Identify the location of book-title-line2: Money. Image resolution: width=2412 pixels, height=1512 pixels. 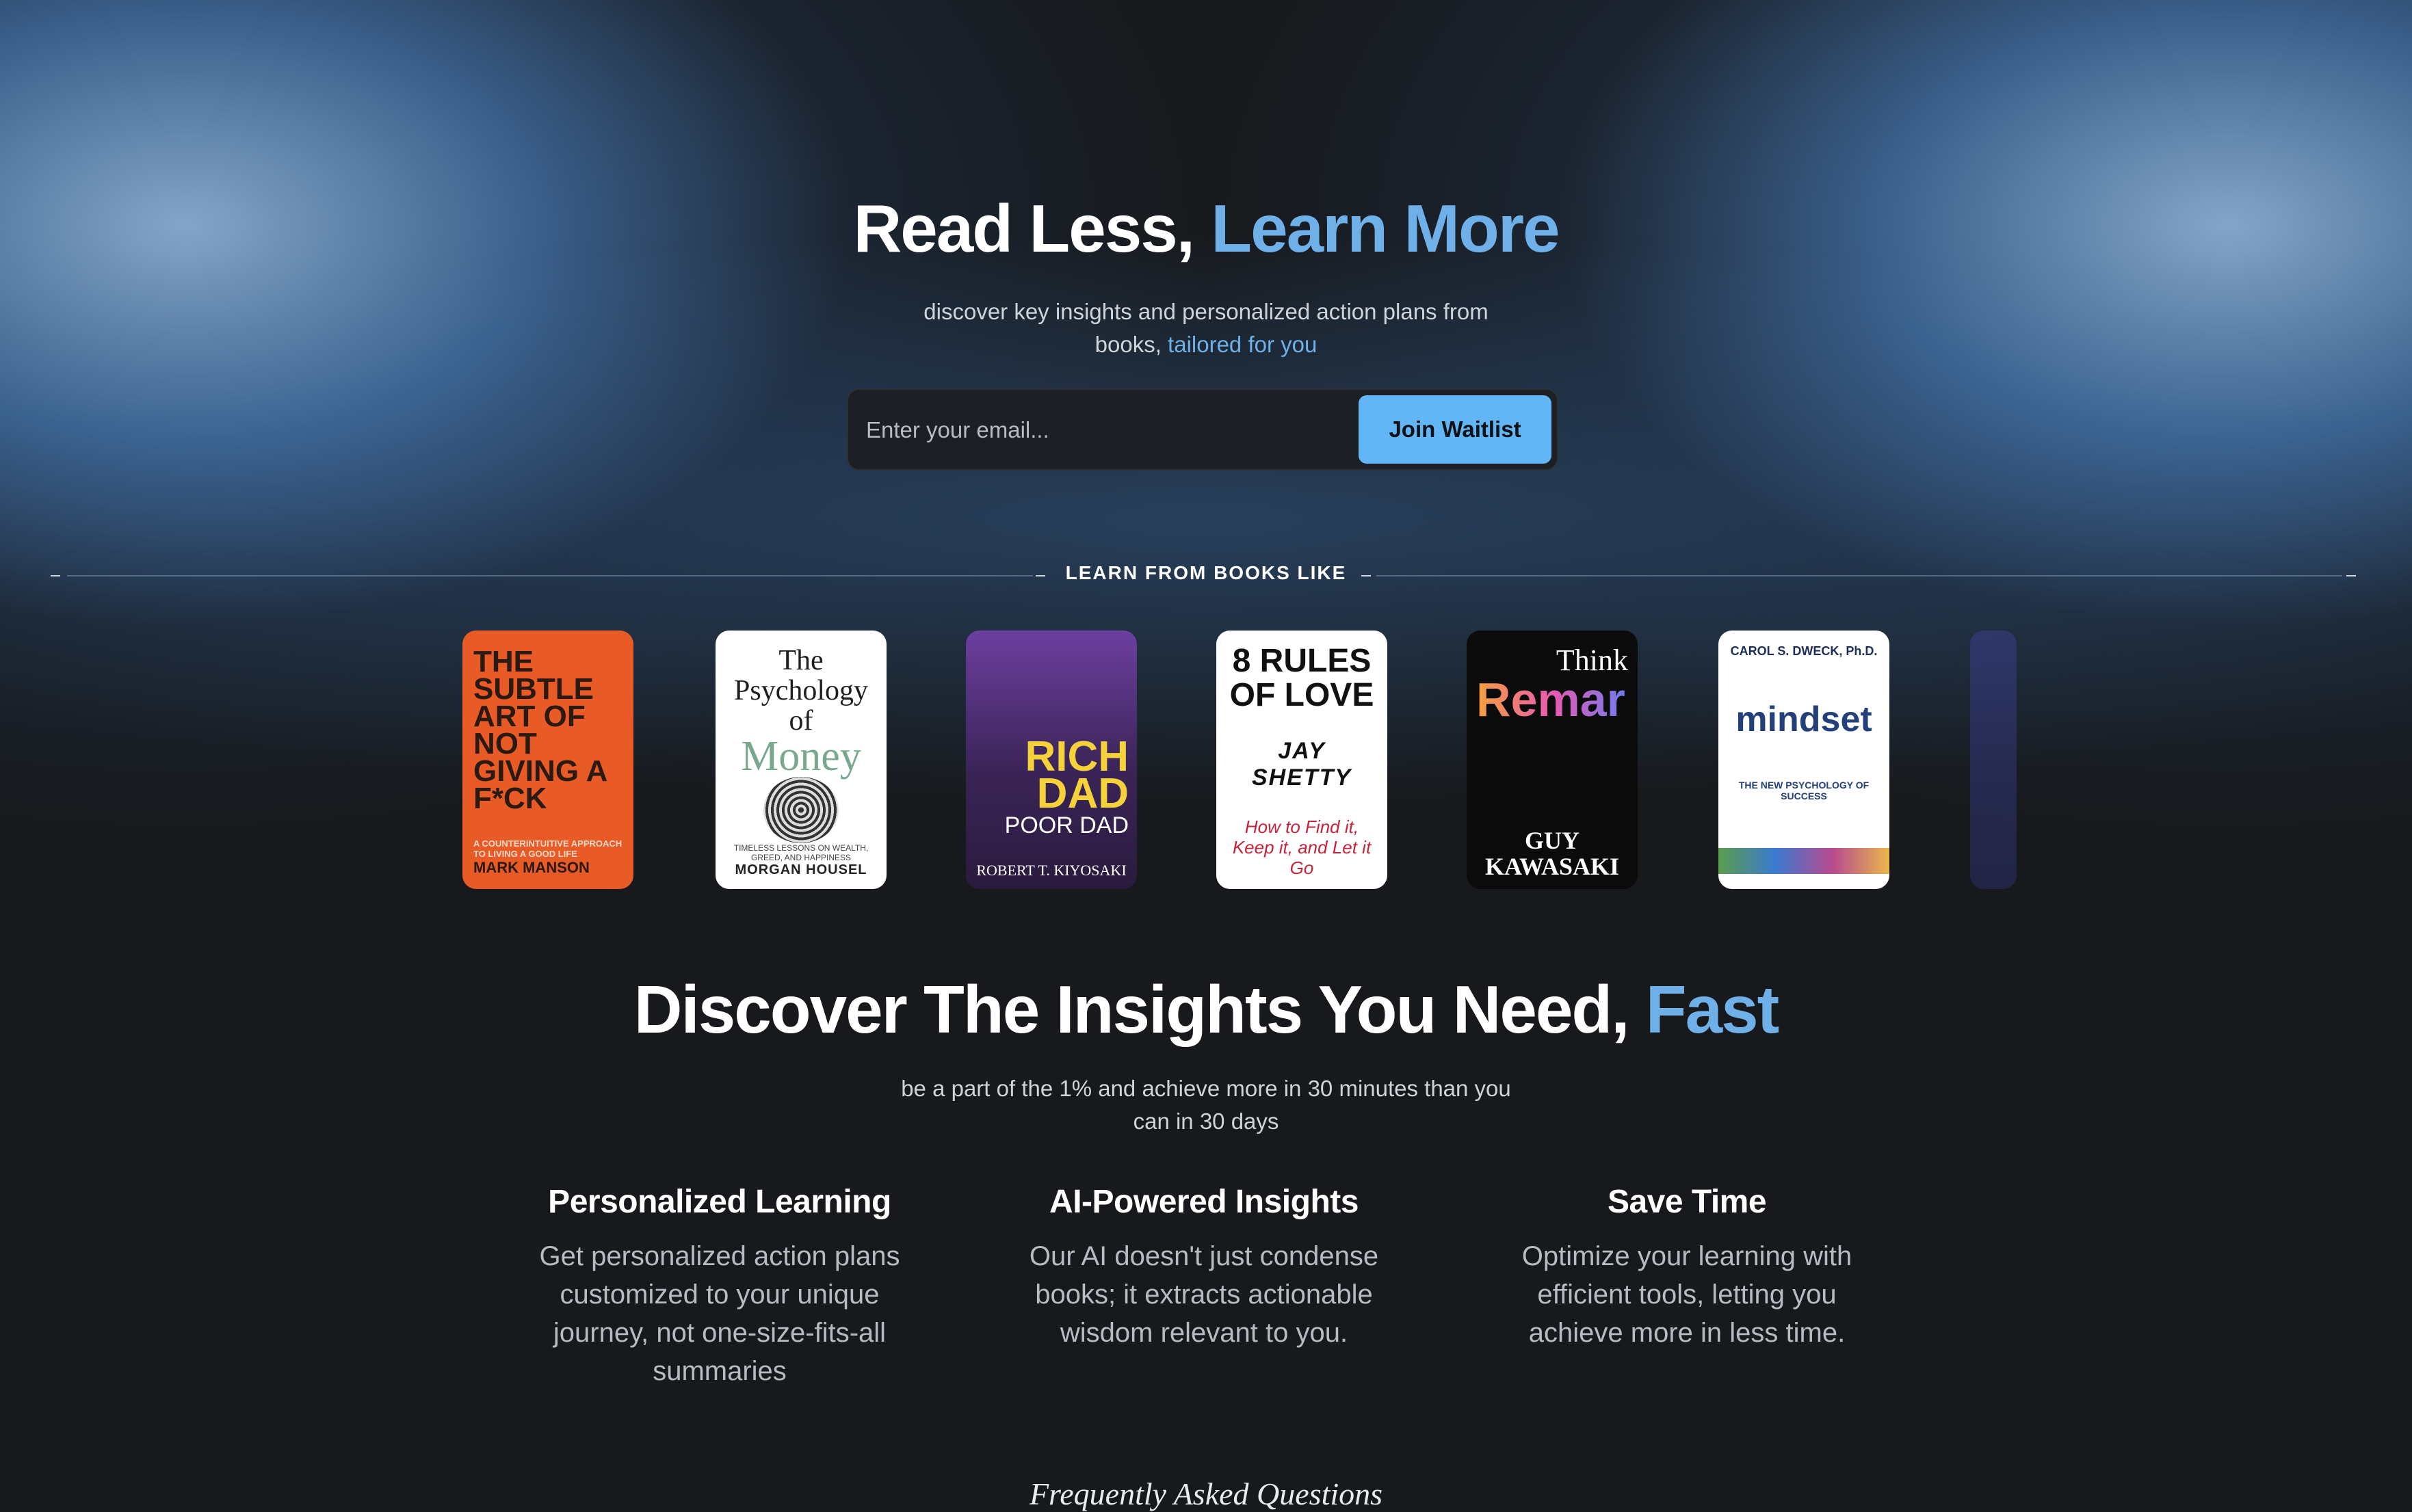
(801, 756).